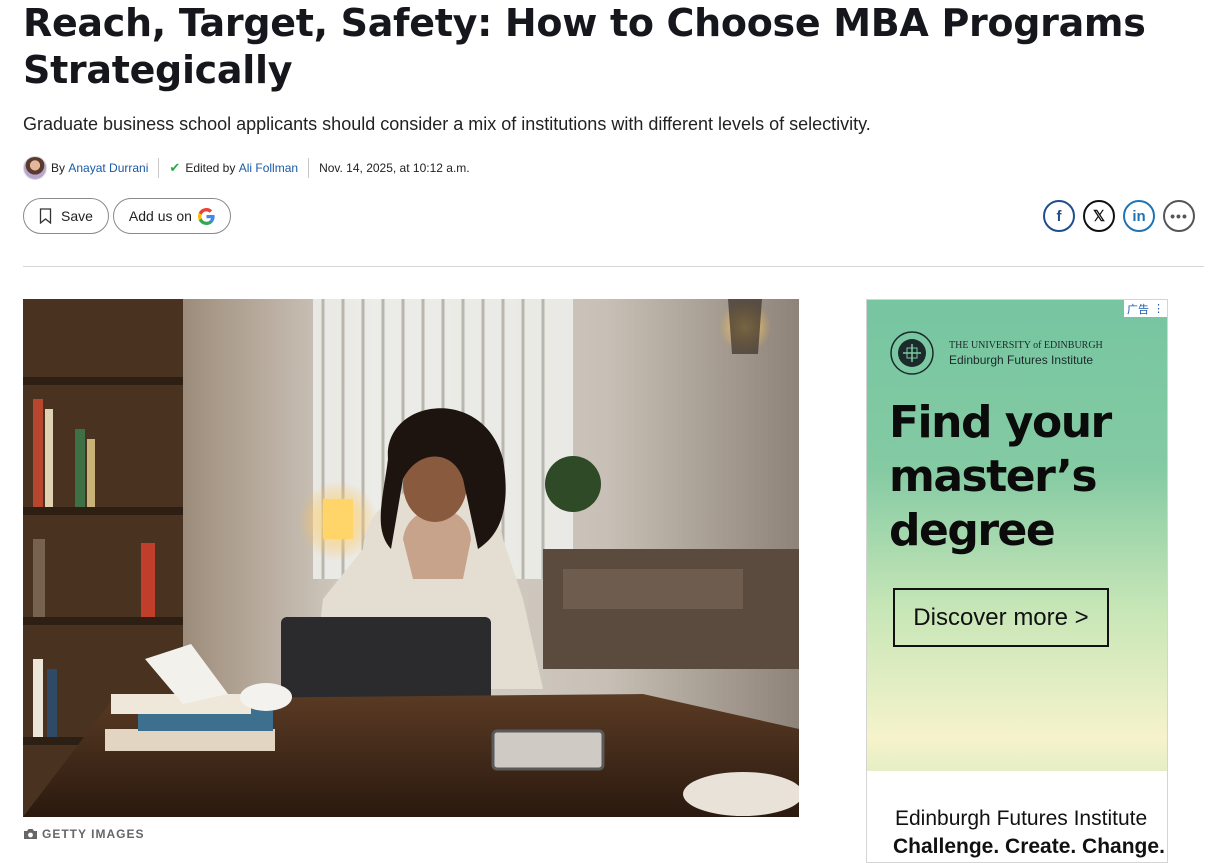  What do you see at coordinates (108, 168) in the screenshot?
I see `author-link: Anayat Durrani` at bounding box center [108, 168].